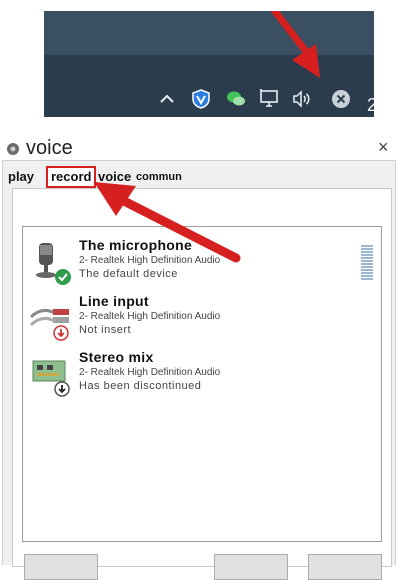 This screenshot has height=580, width=397. What do you see at coordinates (71, 177) in the screenshot?
I see `tab-record: record` at bounding box center [71, 177].